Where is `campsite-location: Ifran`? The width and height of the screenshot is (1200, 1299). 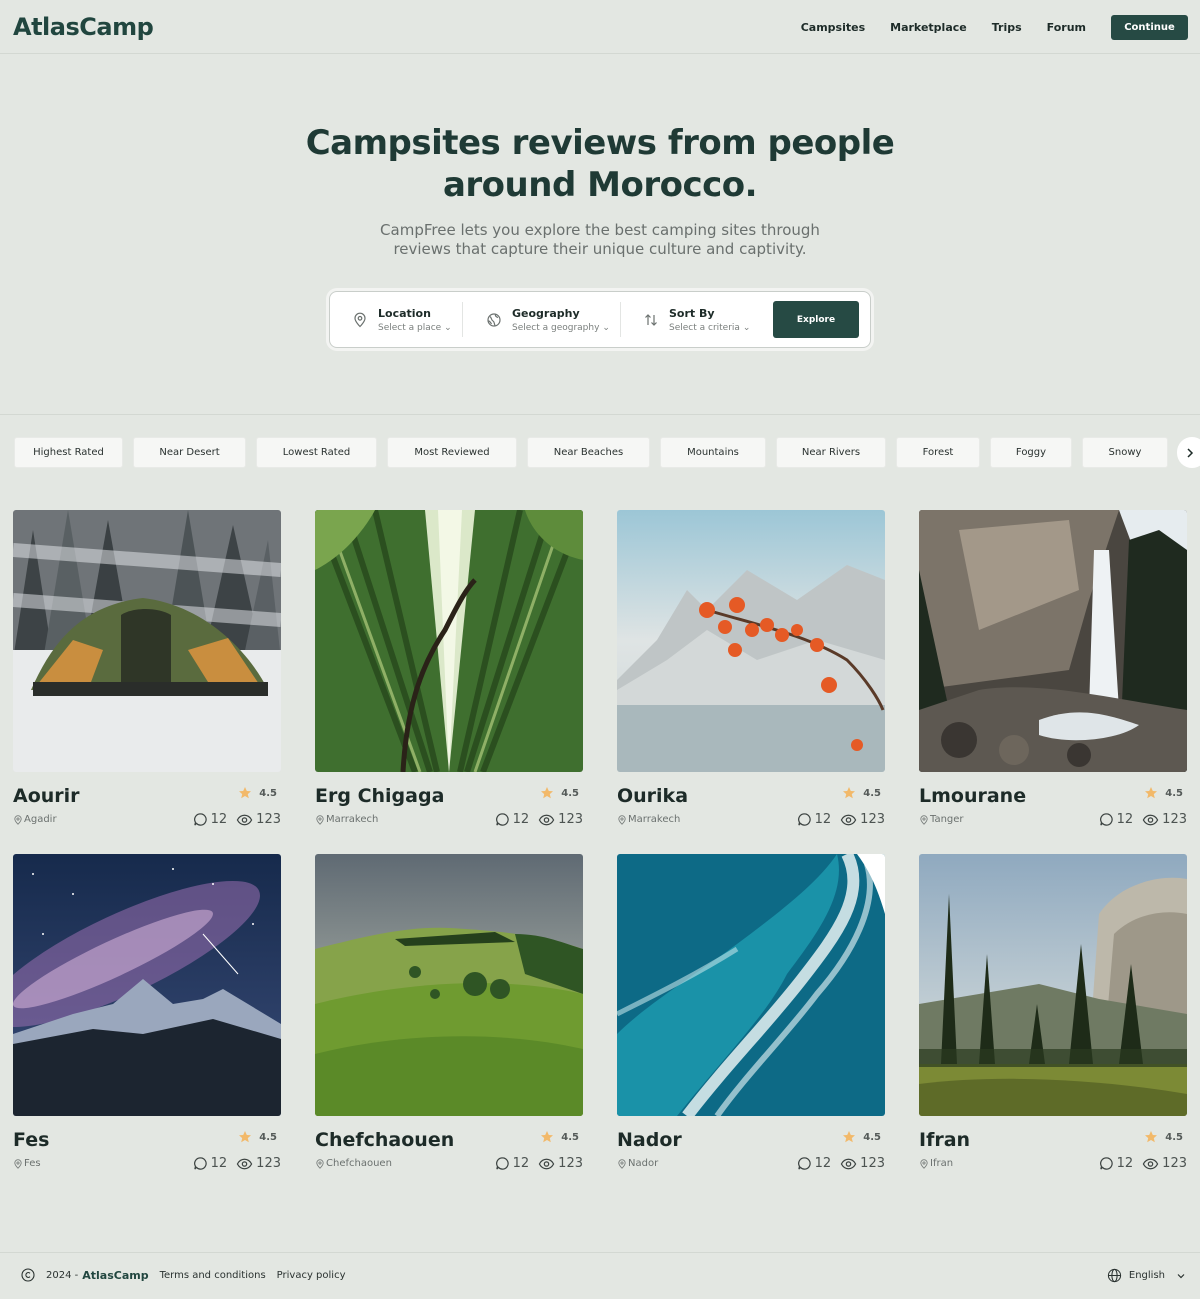
campsite-location: Ifran is located at coordinates (936, 1163).